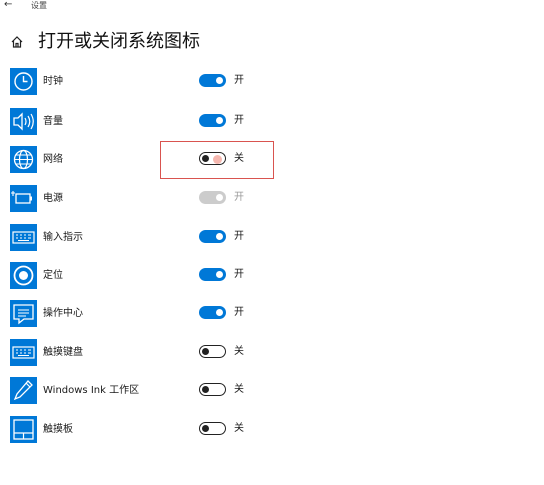  Describe the element at coordinates (23, 159) in the screenshot. I see `network-globe-icon` at that location.